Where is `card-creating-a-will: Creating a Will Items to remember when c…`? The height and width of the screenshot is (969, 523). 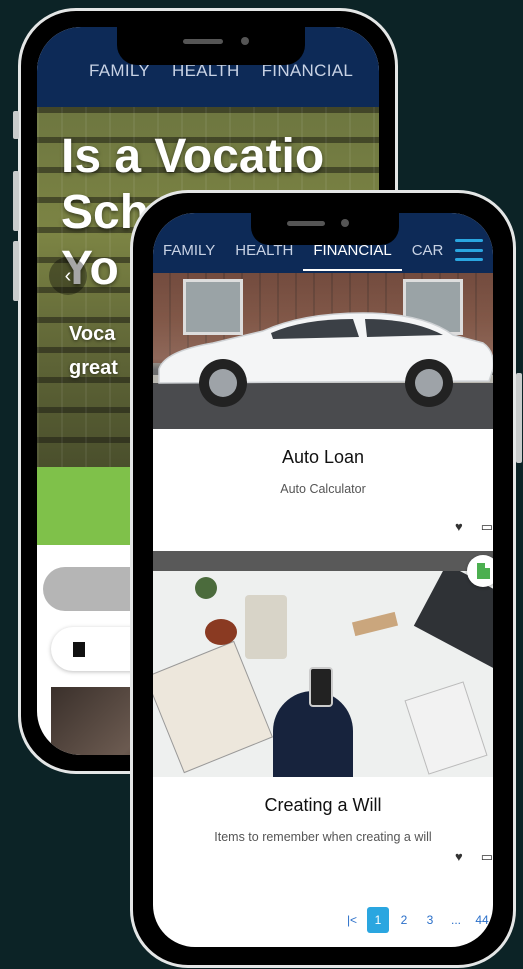
card-creating-a-will: Creating a Will Items to remember when c… is located at coordinates (323, 841).